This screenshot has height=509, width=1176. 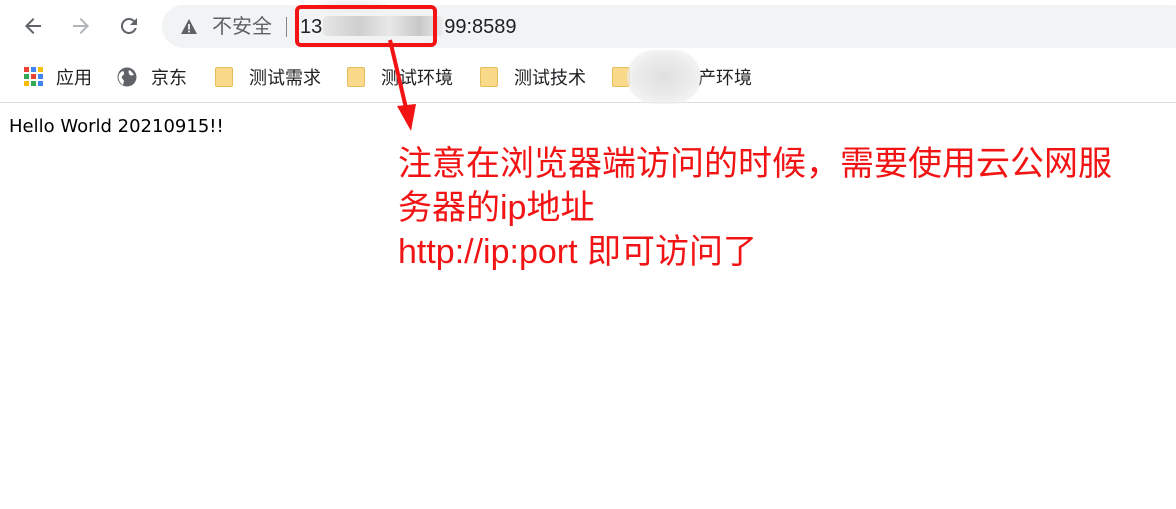 I want to click on bookmarks-bar: 应用 京东 测试需求 测试环境 测试技术 产环境, so click(x=588, y=78).